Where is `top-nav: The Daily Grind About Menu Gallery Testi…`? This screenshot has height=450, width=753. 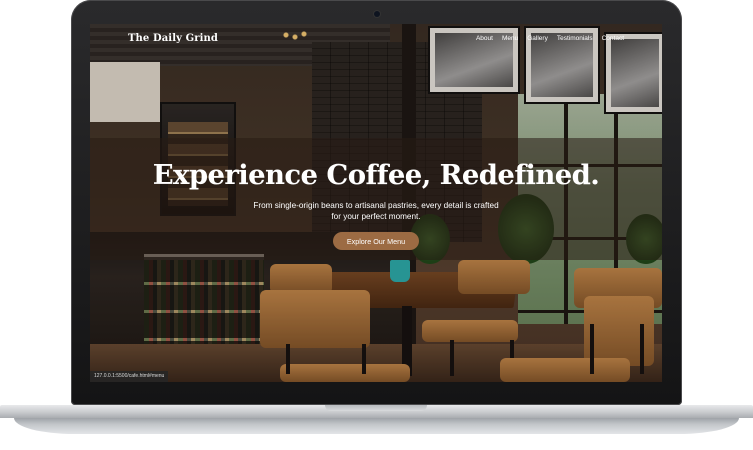
top-nav: The Daily Grind About Menu Gallery Testi… is located at coordinates (376, 40).